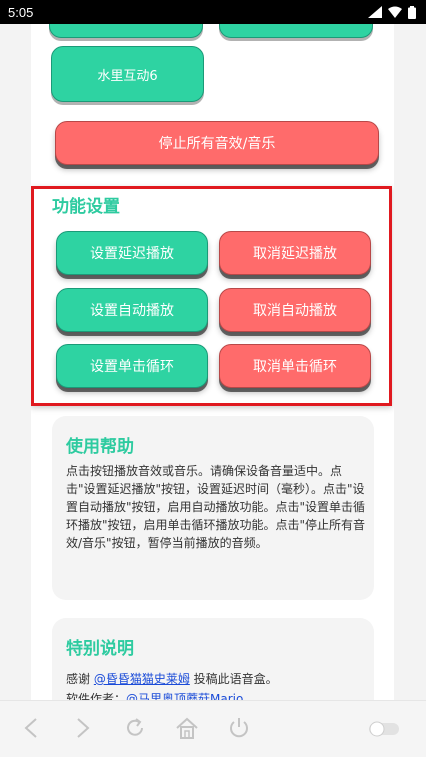 This screenshot has height=757, width=426. Describe the element at coordinates (184, 696) in the screenshot. I see `author-link: @马里奥顶蘑菇Mario` at that location.